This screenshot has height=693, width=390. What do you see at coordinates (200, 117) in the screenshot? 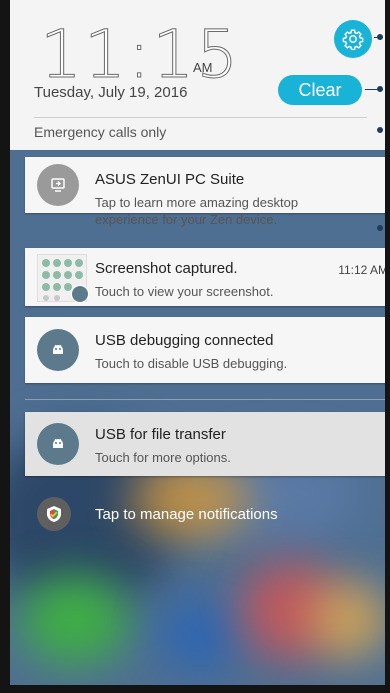
I see `header-divider` at bounding box center [200, 117].